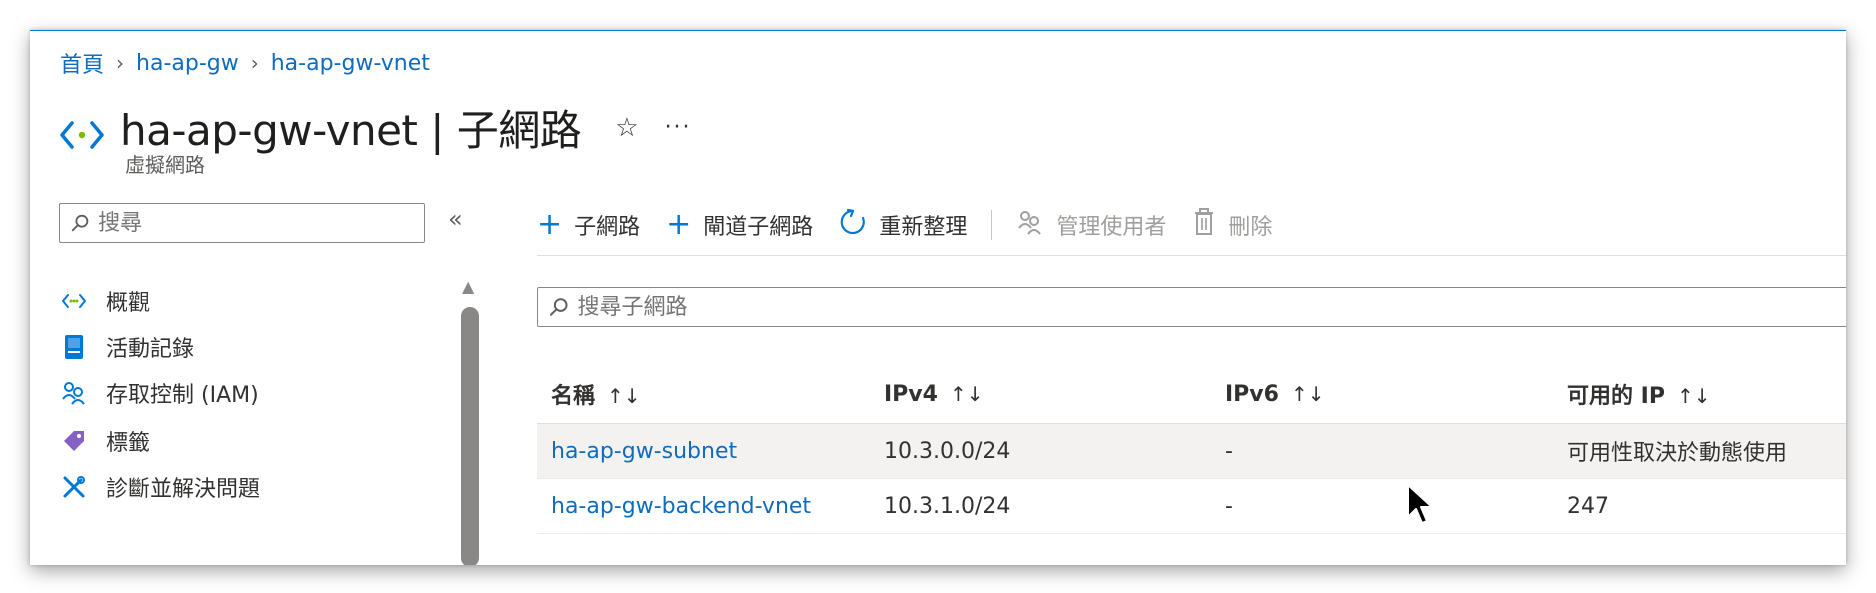 The image size is (1876, 593). I want to click on subnet-search, so click(1191, 307).